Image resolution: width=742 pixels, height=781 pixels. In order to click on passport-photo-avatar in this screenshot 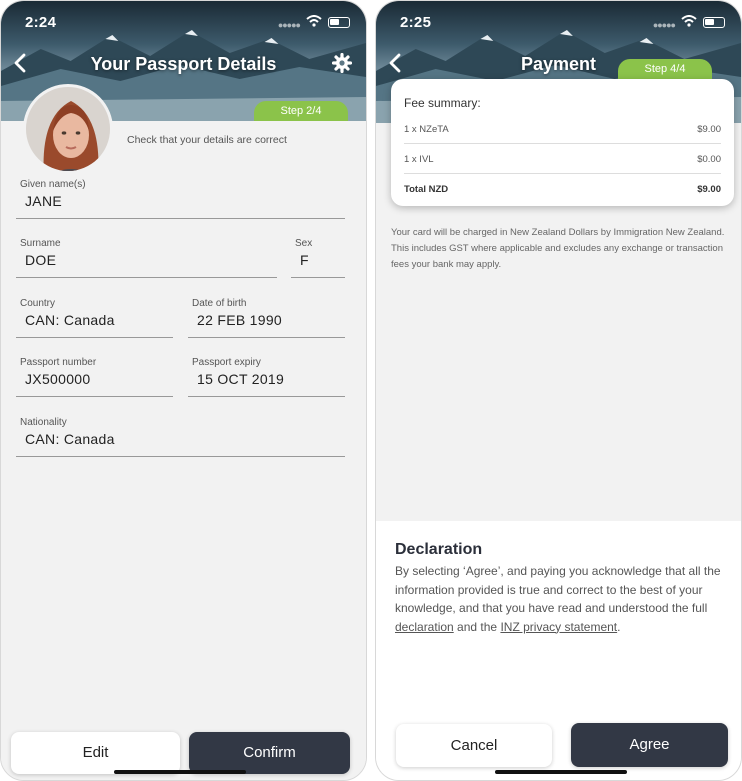, I will do `click(68, 129)`.